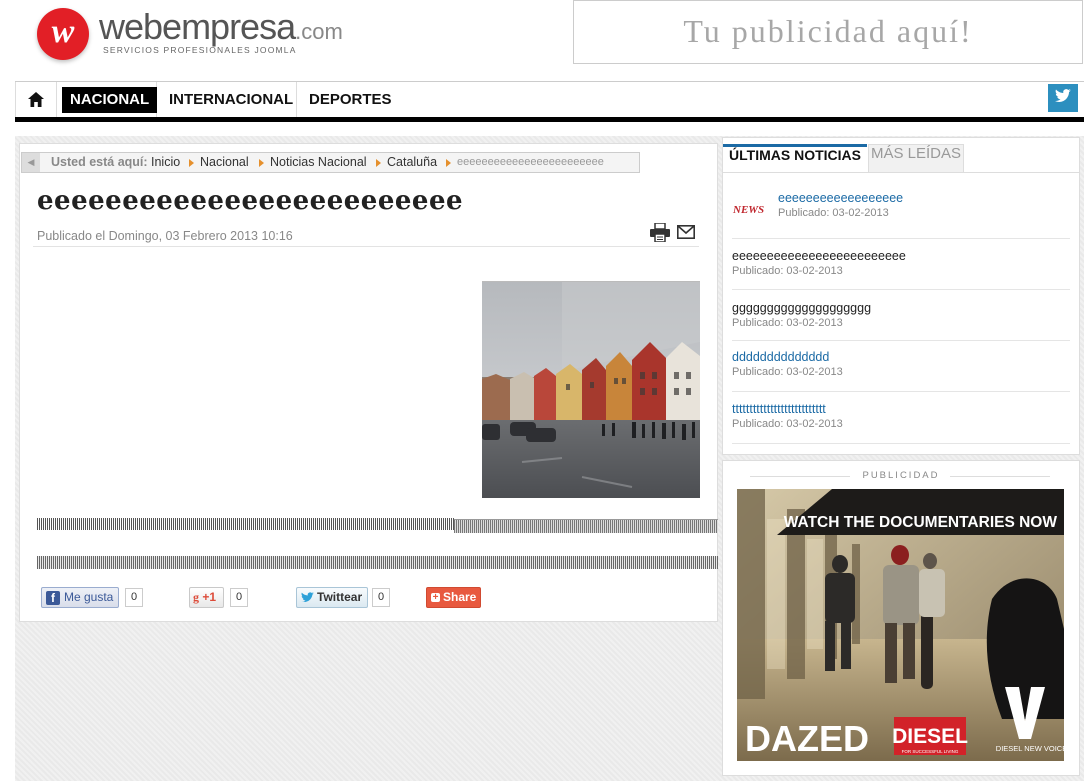 Image resolution: width=1089 pixels, height=781 pixels. Describe the element at coordinates (165, 162) in the screenshot. I see `breadcrumb-inicio: Inicio` at that location.